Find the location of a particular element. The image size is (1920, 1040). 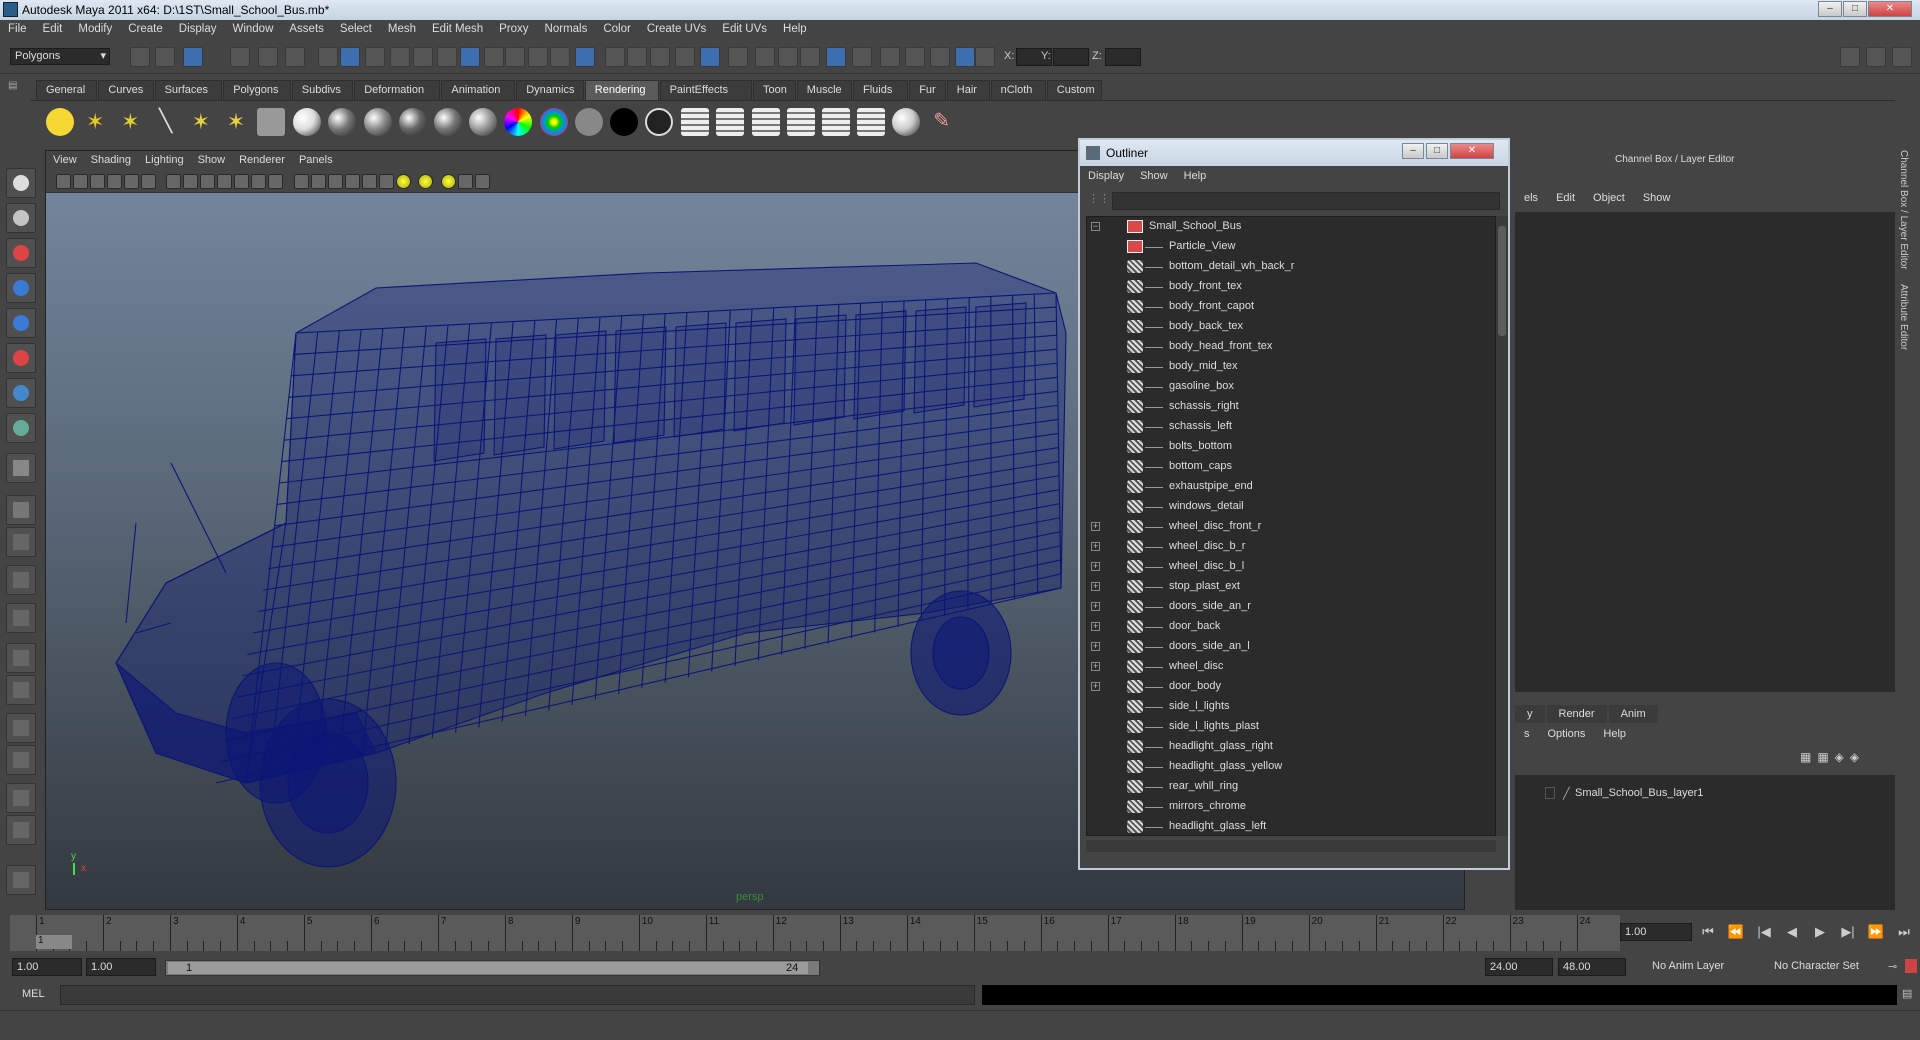

layer-menu-0: s is located at coordinates (1527, 734).